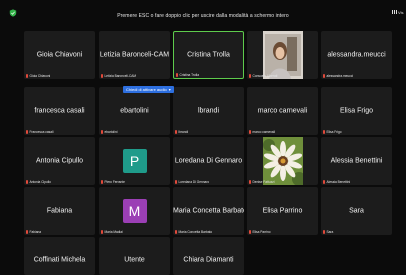 This screenshot has width=406, height=275. I want to click on participant-tile: alessandra.meucci alessandra.meucci, so click(356, 55).